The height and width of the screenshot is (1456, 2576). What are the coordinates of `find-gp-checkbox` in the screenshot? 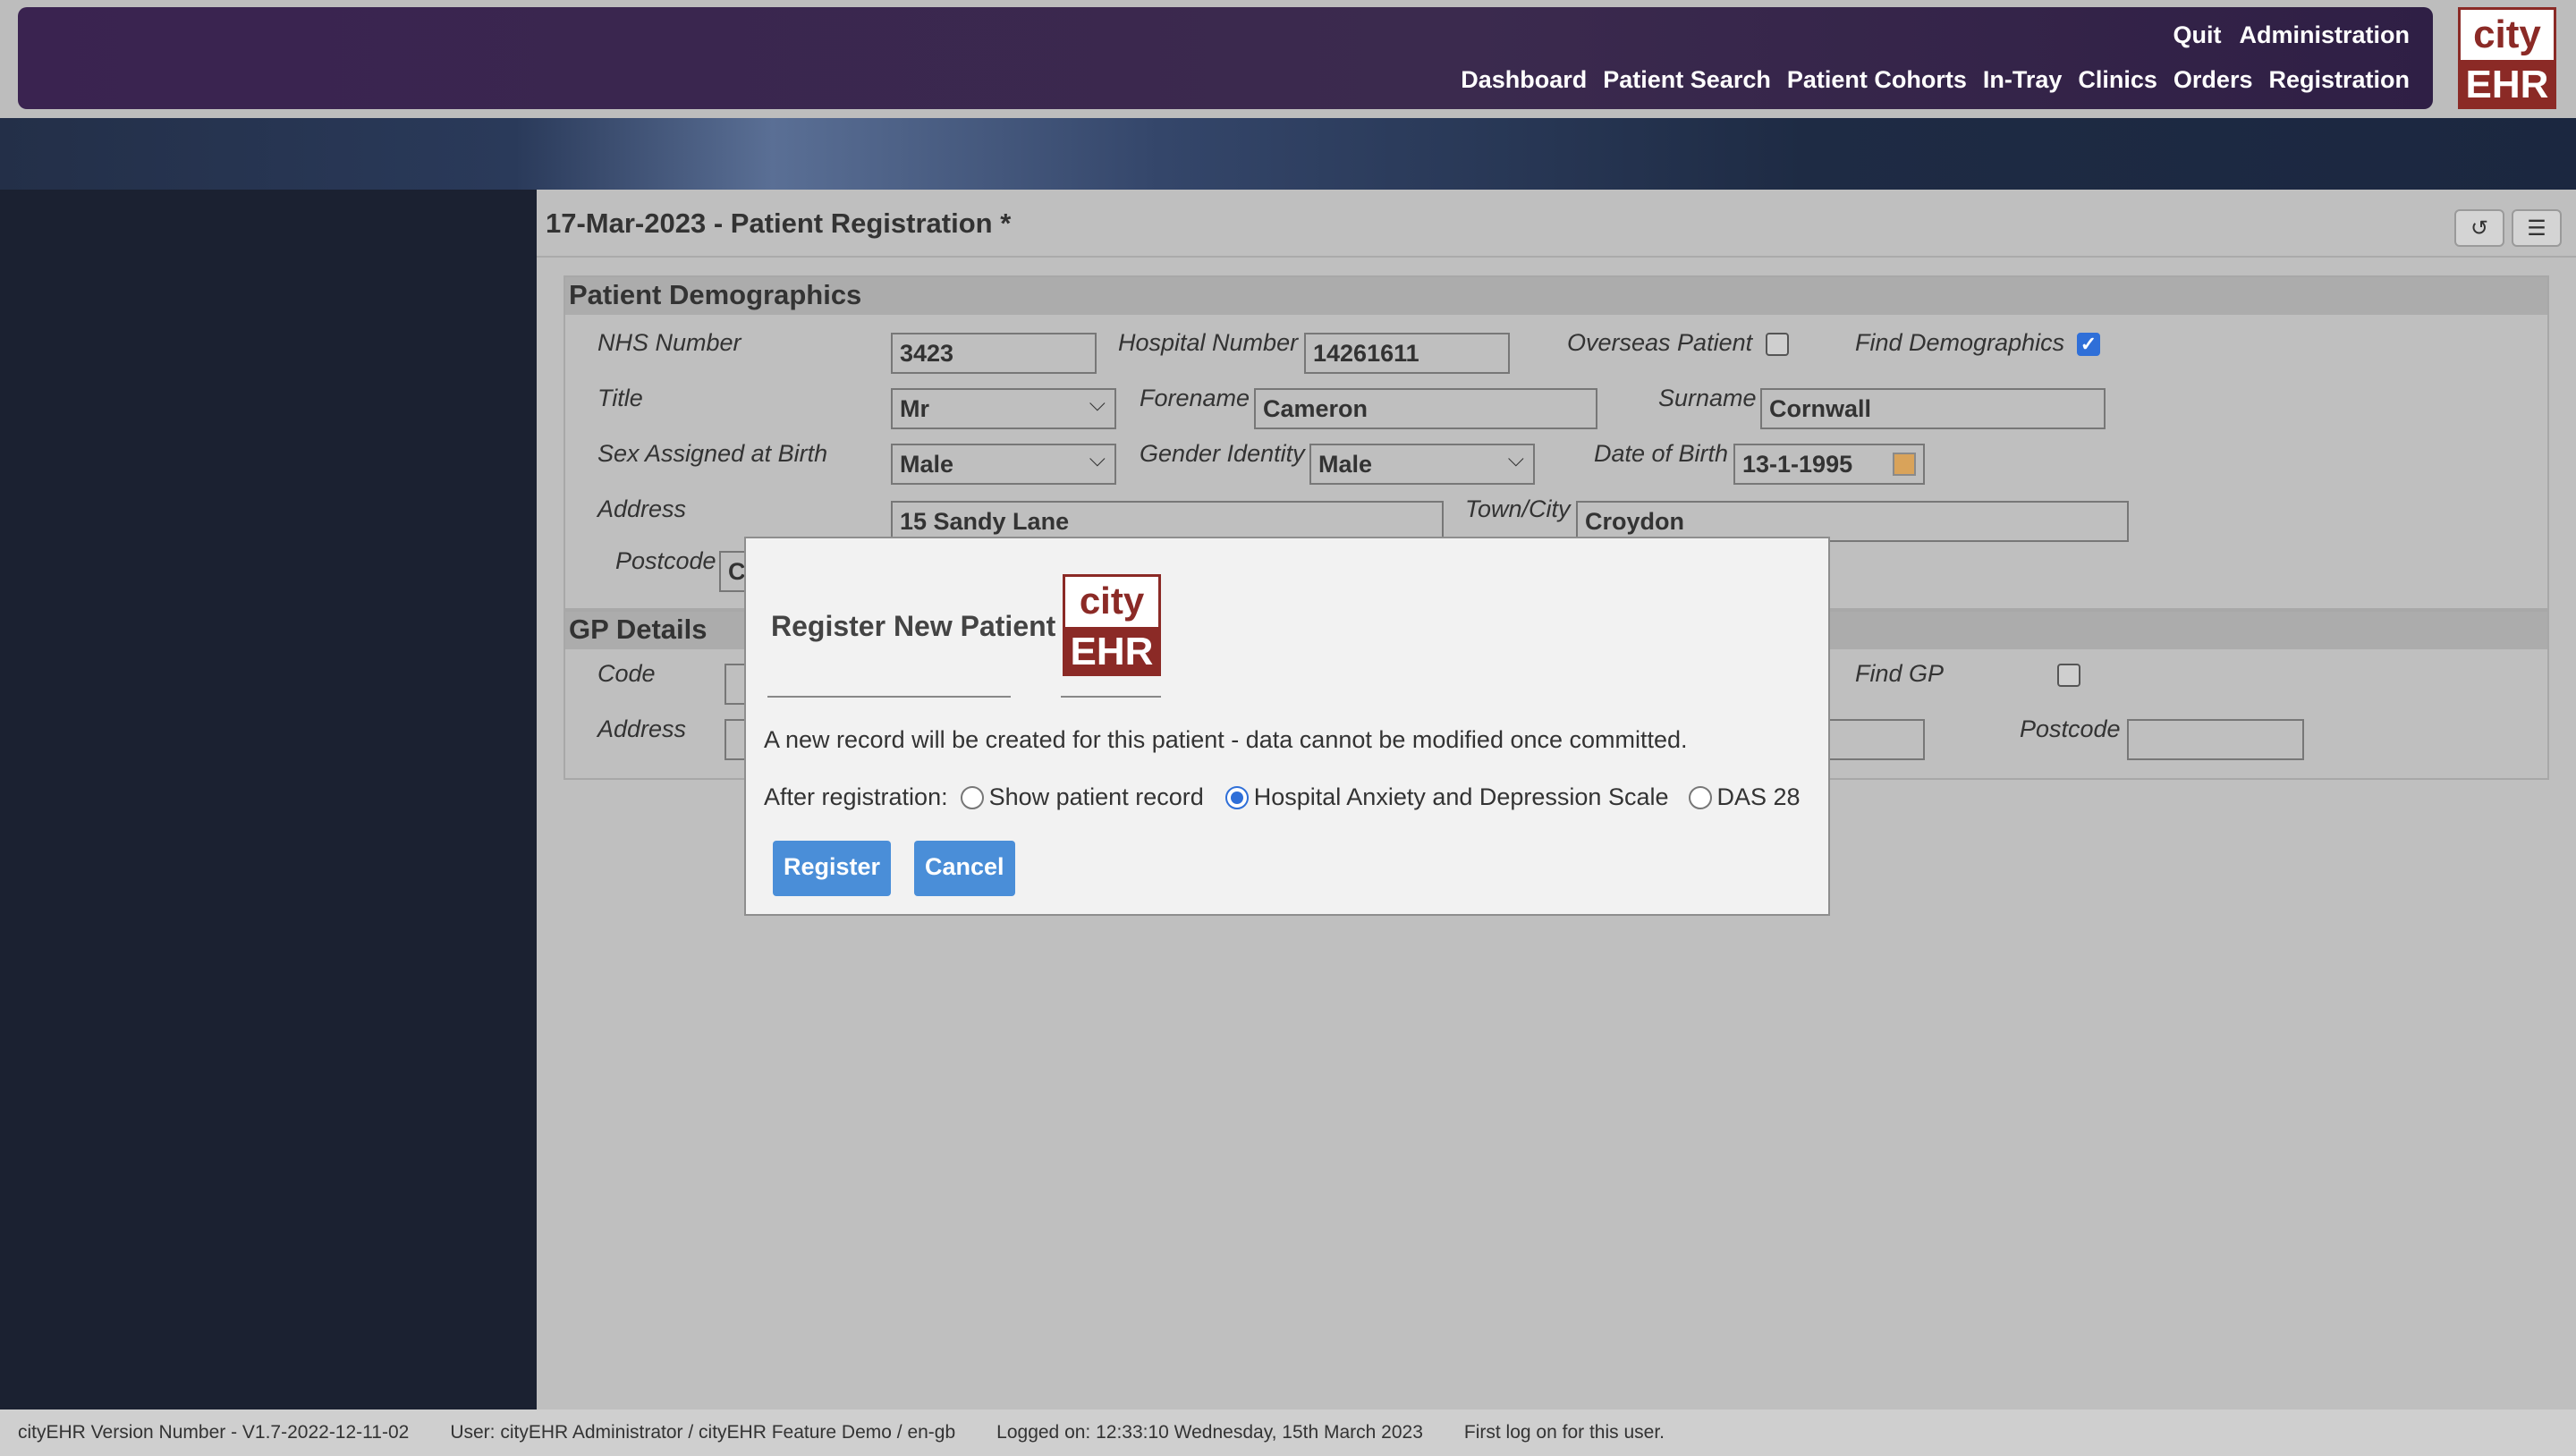 It's located at (2068, 675).